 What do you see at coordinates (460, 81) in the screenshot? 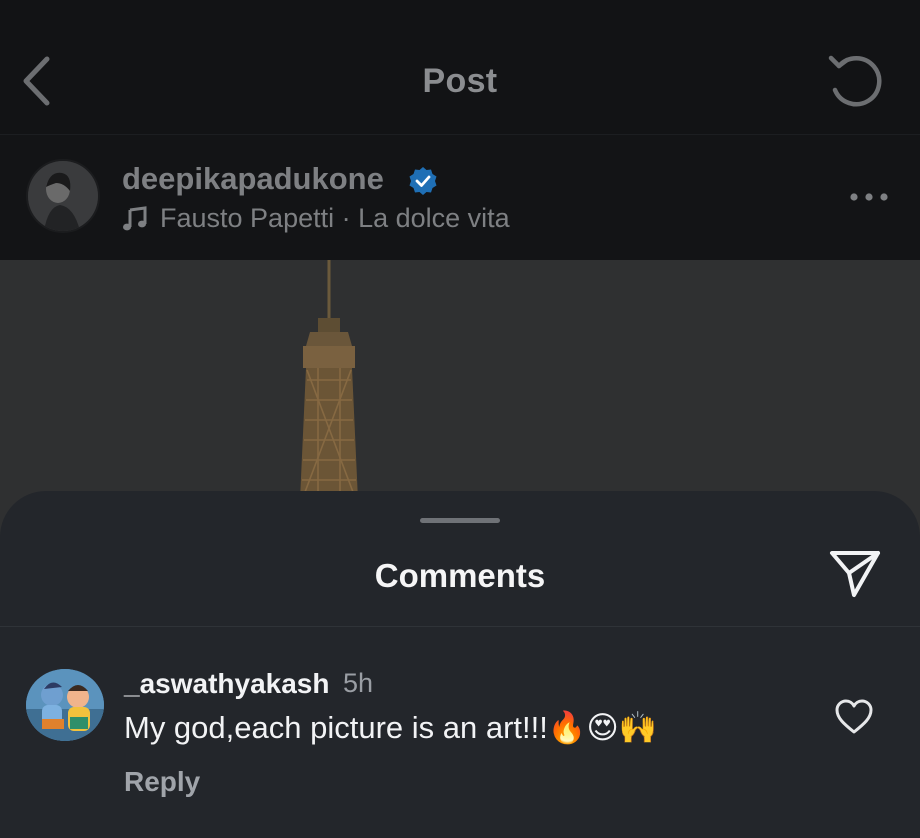
I see `page-title: Post` at bounding box center [460, 81].